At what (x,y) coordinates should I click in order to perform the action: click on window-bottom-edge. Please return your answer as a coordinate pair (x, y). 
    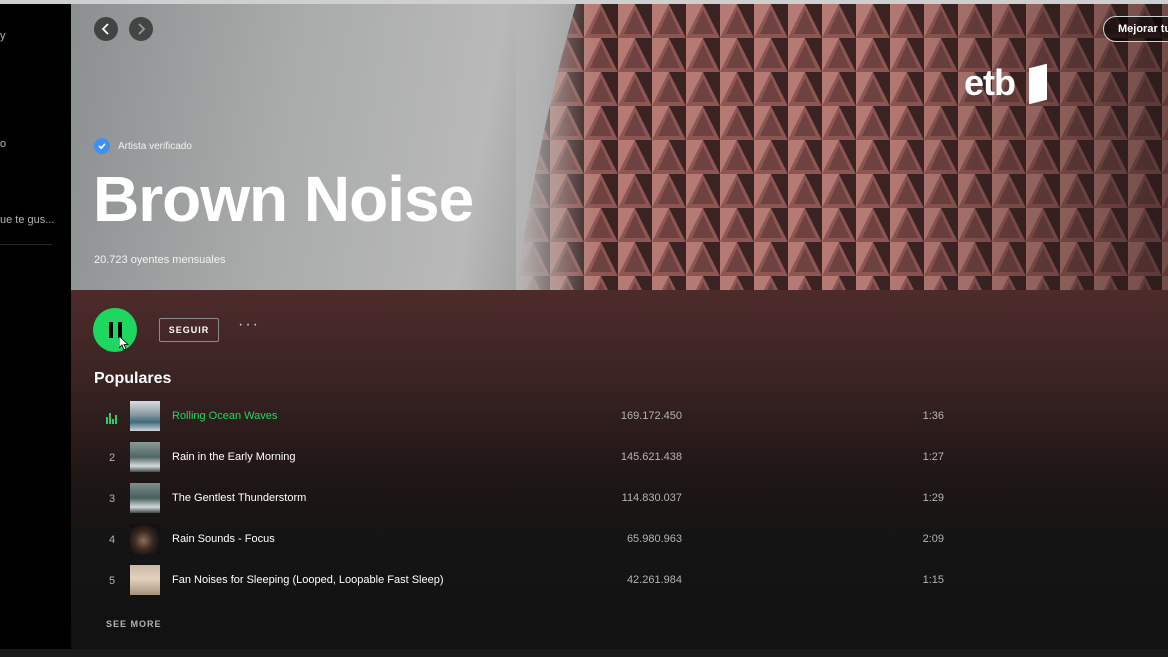
    Looking at the image, I should click on (584, 653).